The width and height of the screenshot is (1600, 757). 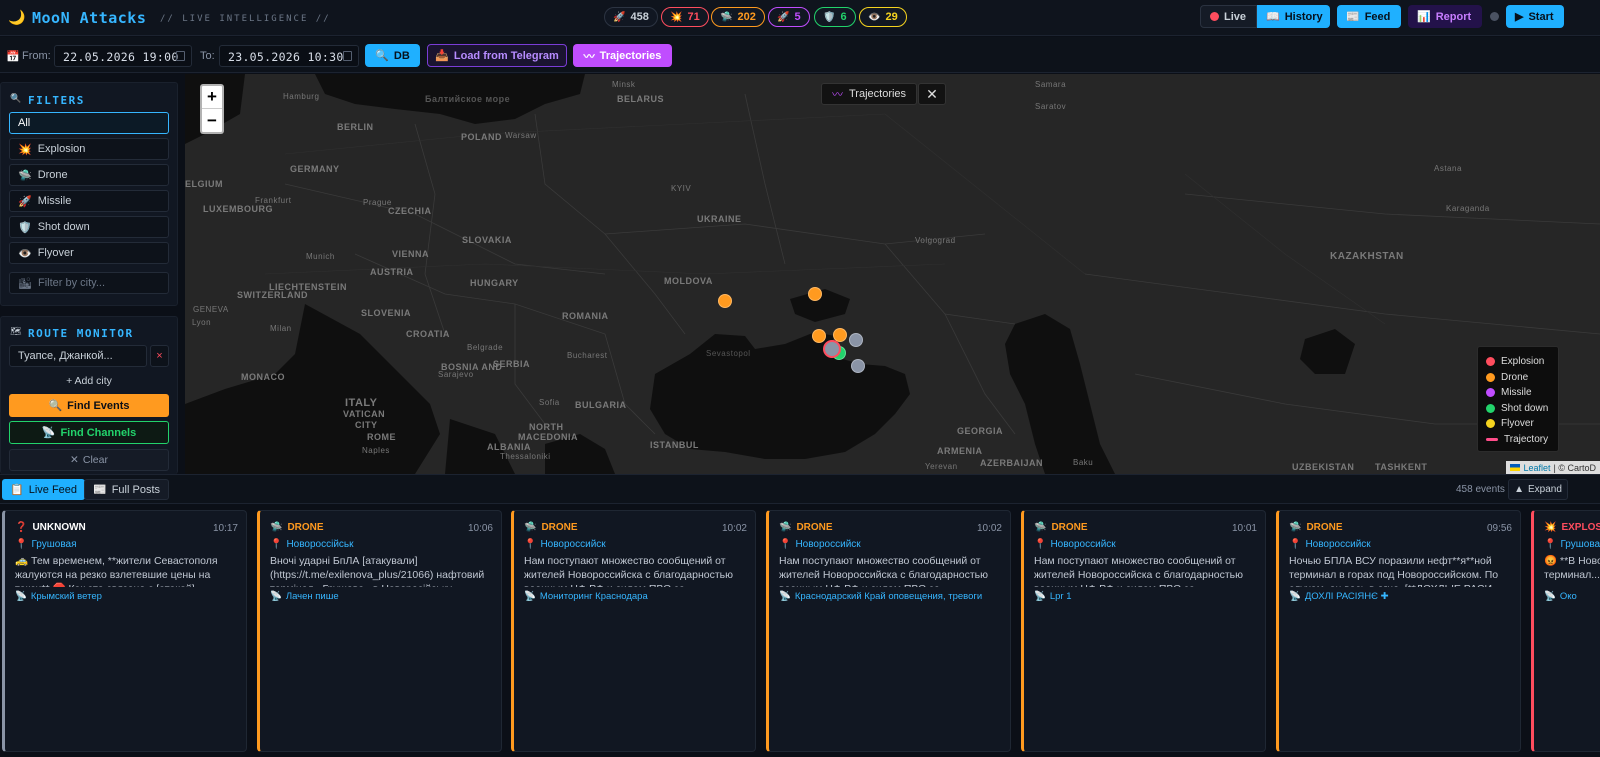 I want to click on filter-shotdown: 🛡️ Shot down, so click(x=89, y=227).